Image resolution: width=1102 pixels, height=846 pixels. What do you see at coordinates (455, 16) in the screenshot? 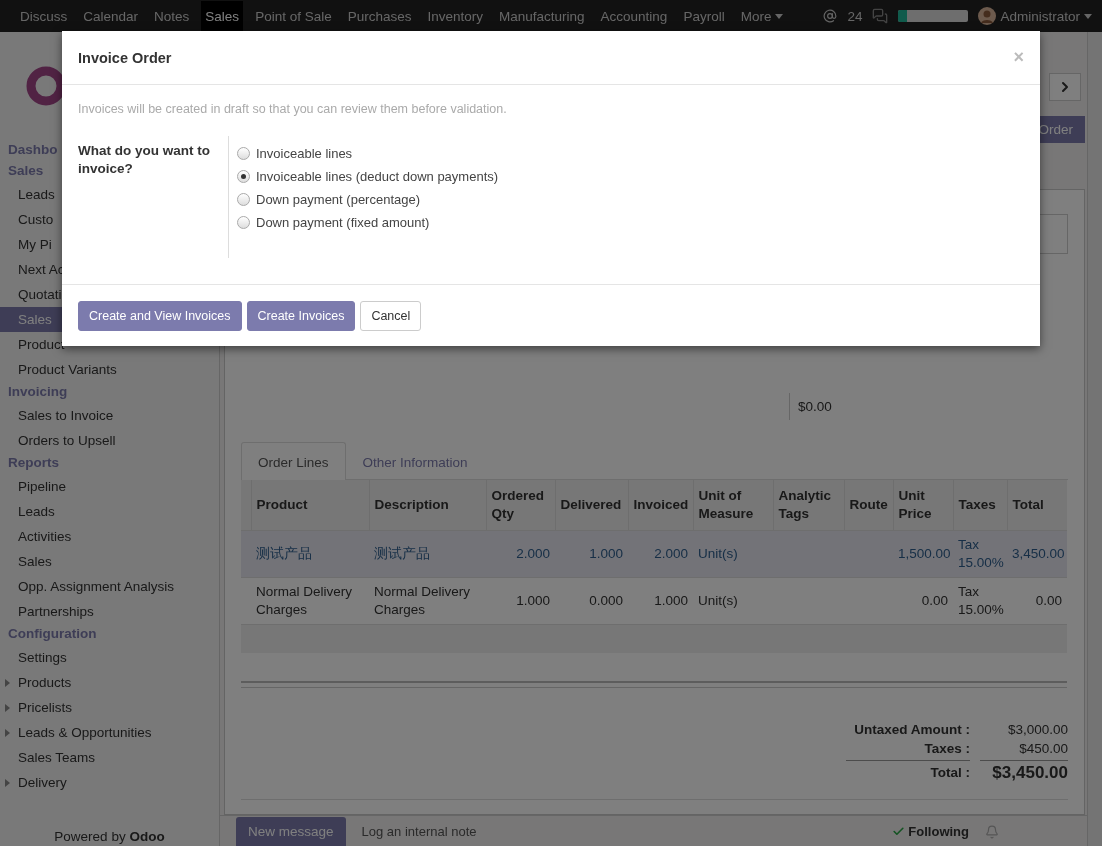
I see `menu-item: Inventory` at bounding box center [455, 16].